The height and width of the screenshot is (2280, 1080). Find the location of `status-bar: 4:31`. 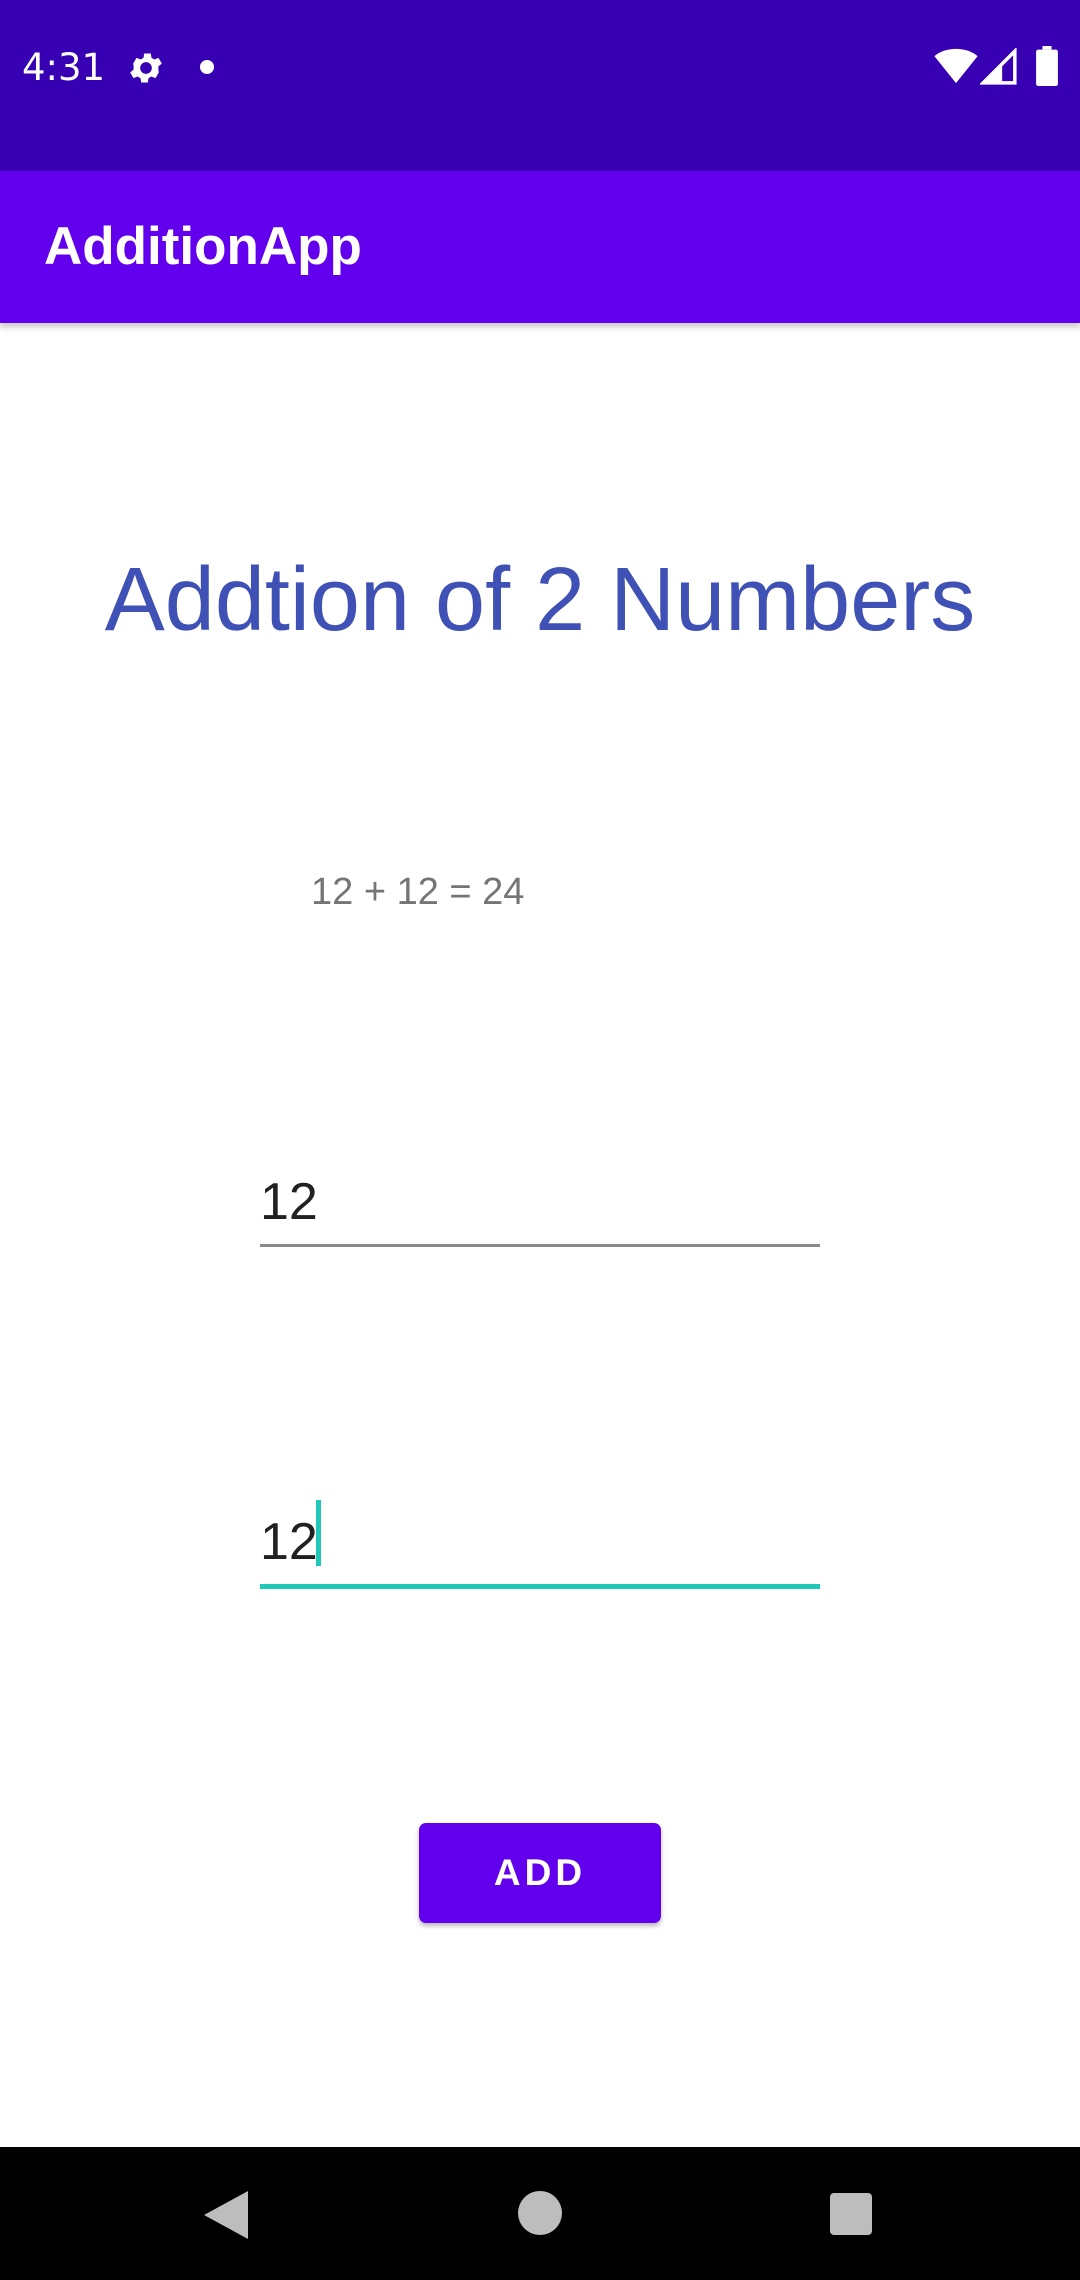

status-bar: 4:31 is located at coordinates (540, 85).